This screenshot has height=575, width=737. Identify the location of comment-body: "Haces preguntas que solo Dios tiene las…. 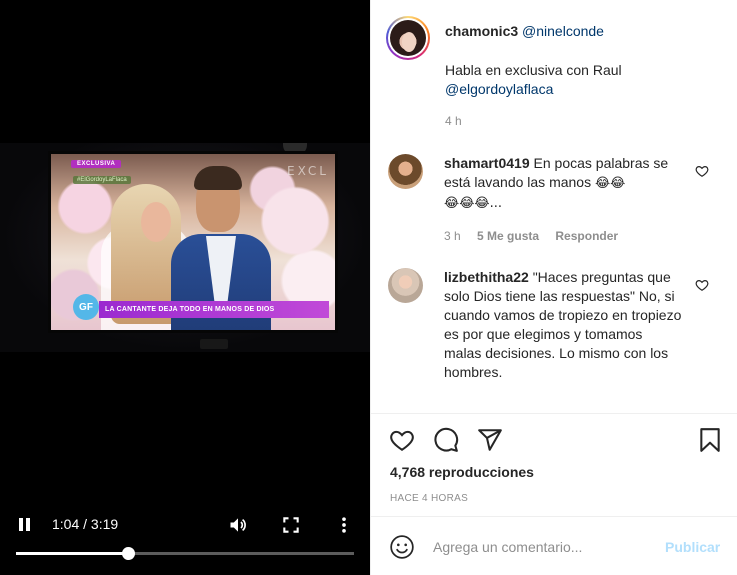
(563, 324).